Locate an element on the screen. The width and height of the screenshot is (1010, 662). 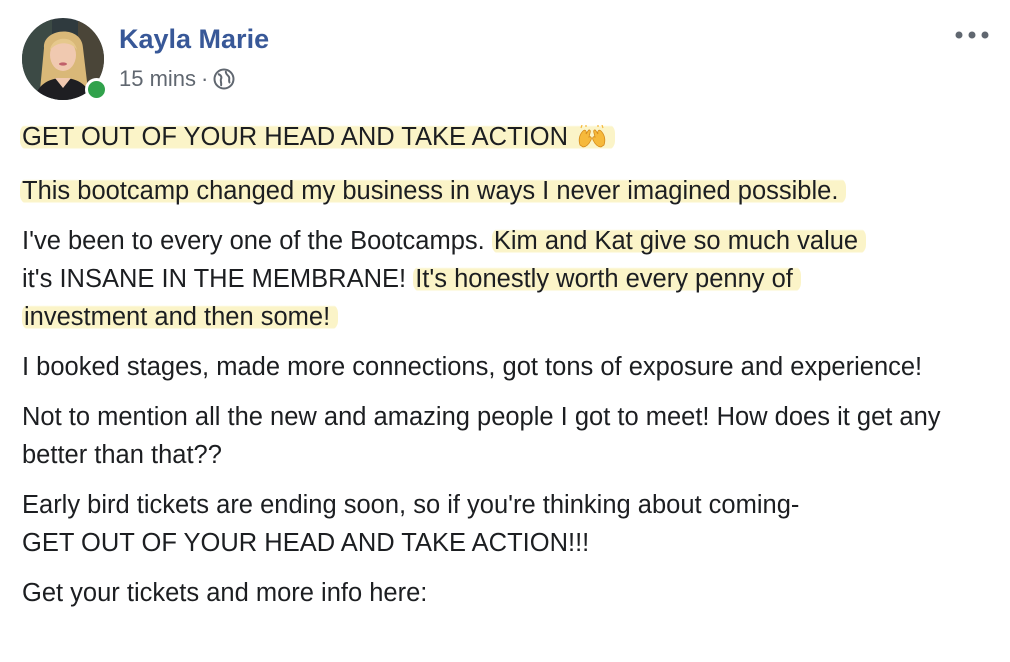
author-name: Kayla Marie is located at coordinates (194, 39).